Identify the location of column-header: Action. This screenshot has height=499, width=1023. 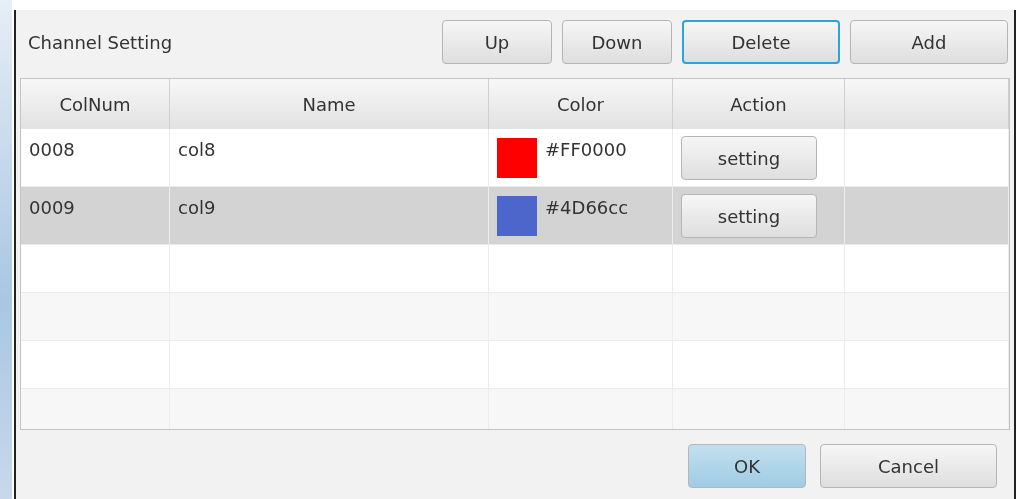
(759, 104).